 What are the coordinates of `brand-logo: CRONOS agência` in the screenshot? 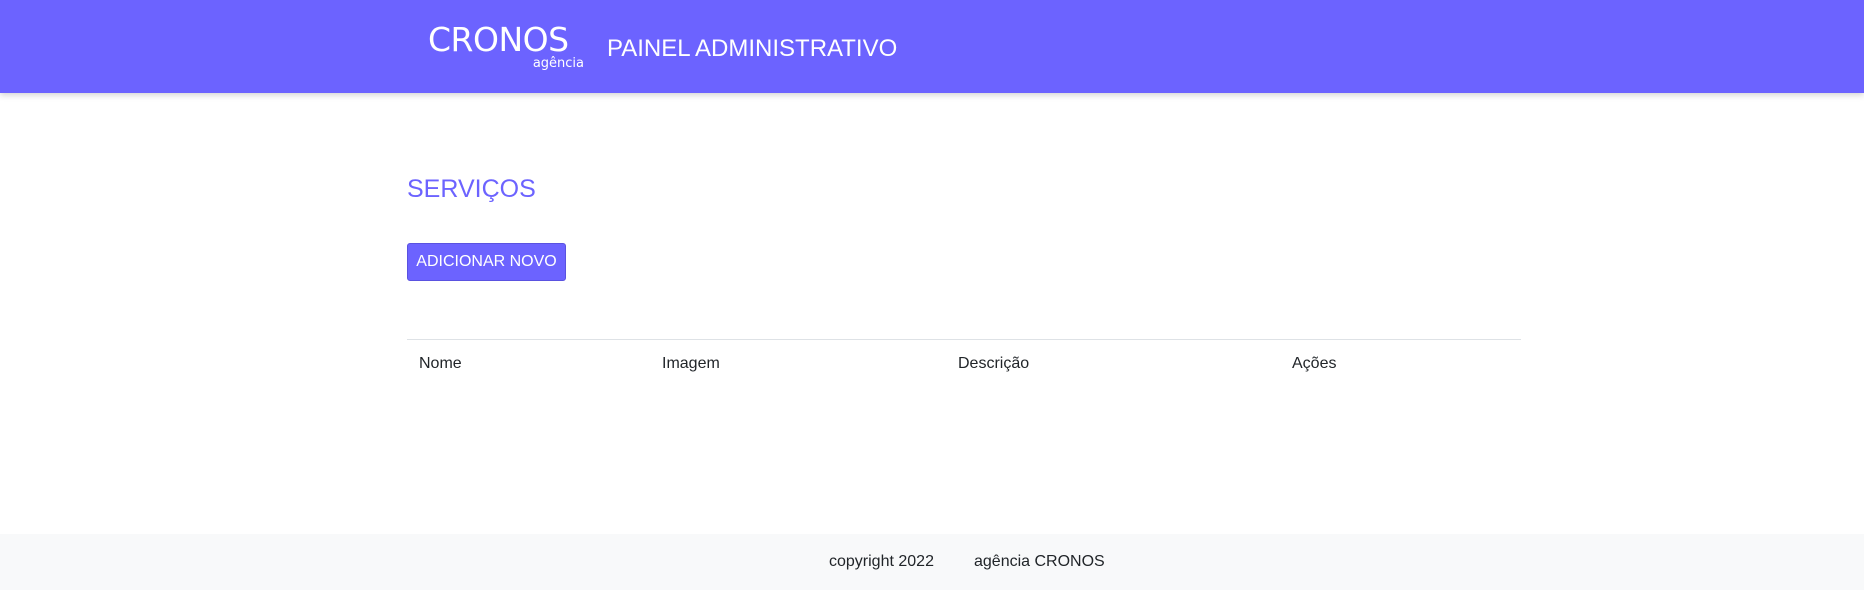 It's located at (508, 46).